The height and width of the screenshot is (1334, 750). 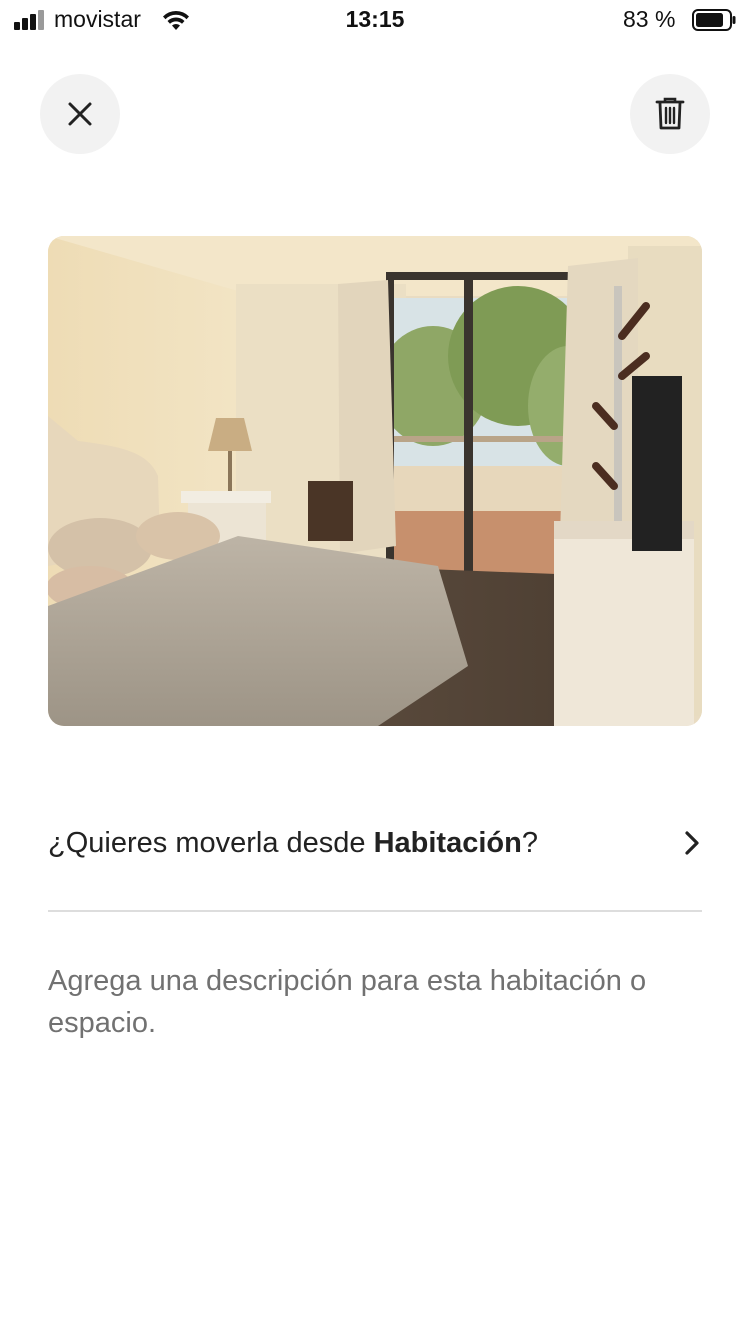 I want to click on room-name: Habitación, so click(x=447, y=842).